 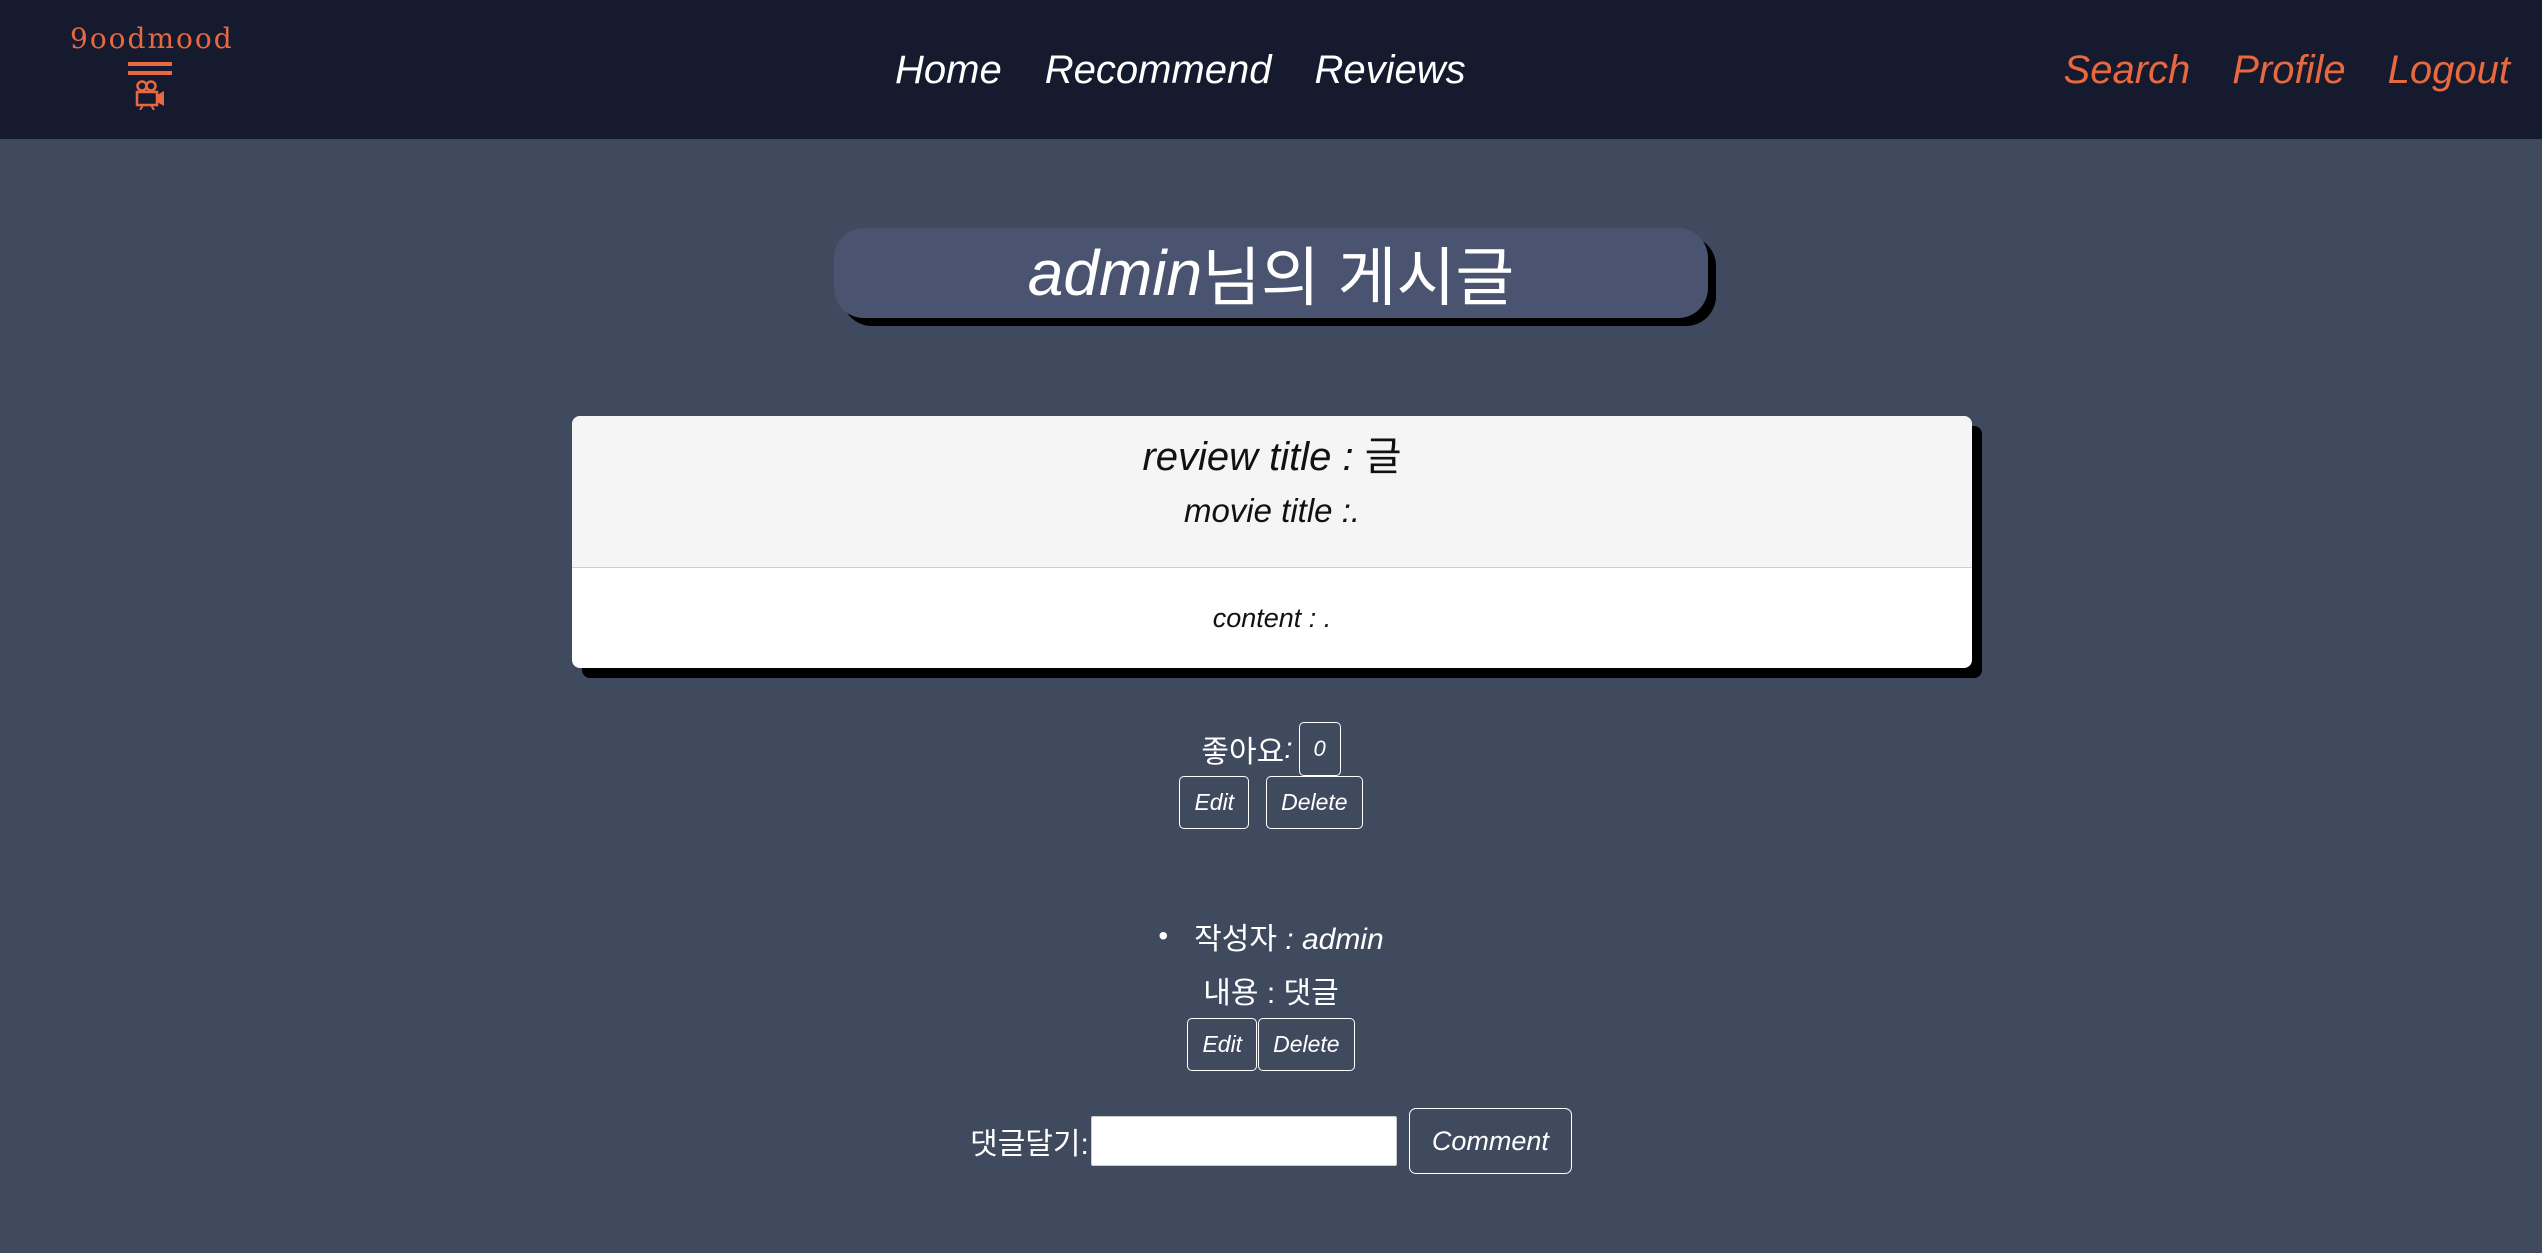 I want to click on comment-submit-button: Comment, so click(x=1490, y=1141).